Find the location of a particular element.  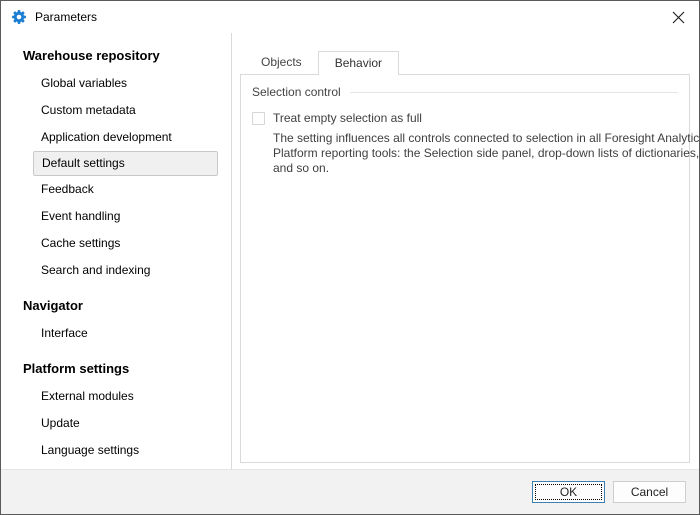

sidebar-item-interface: Interface is located at coordinates (116, 333).